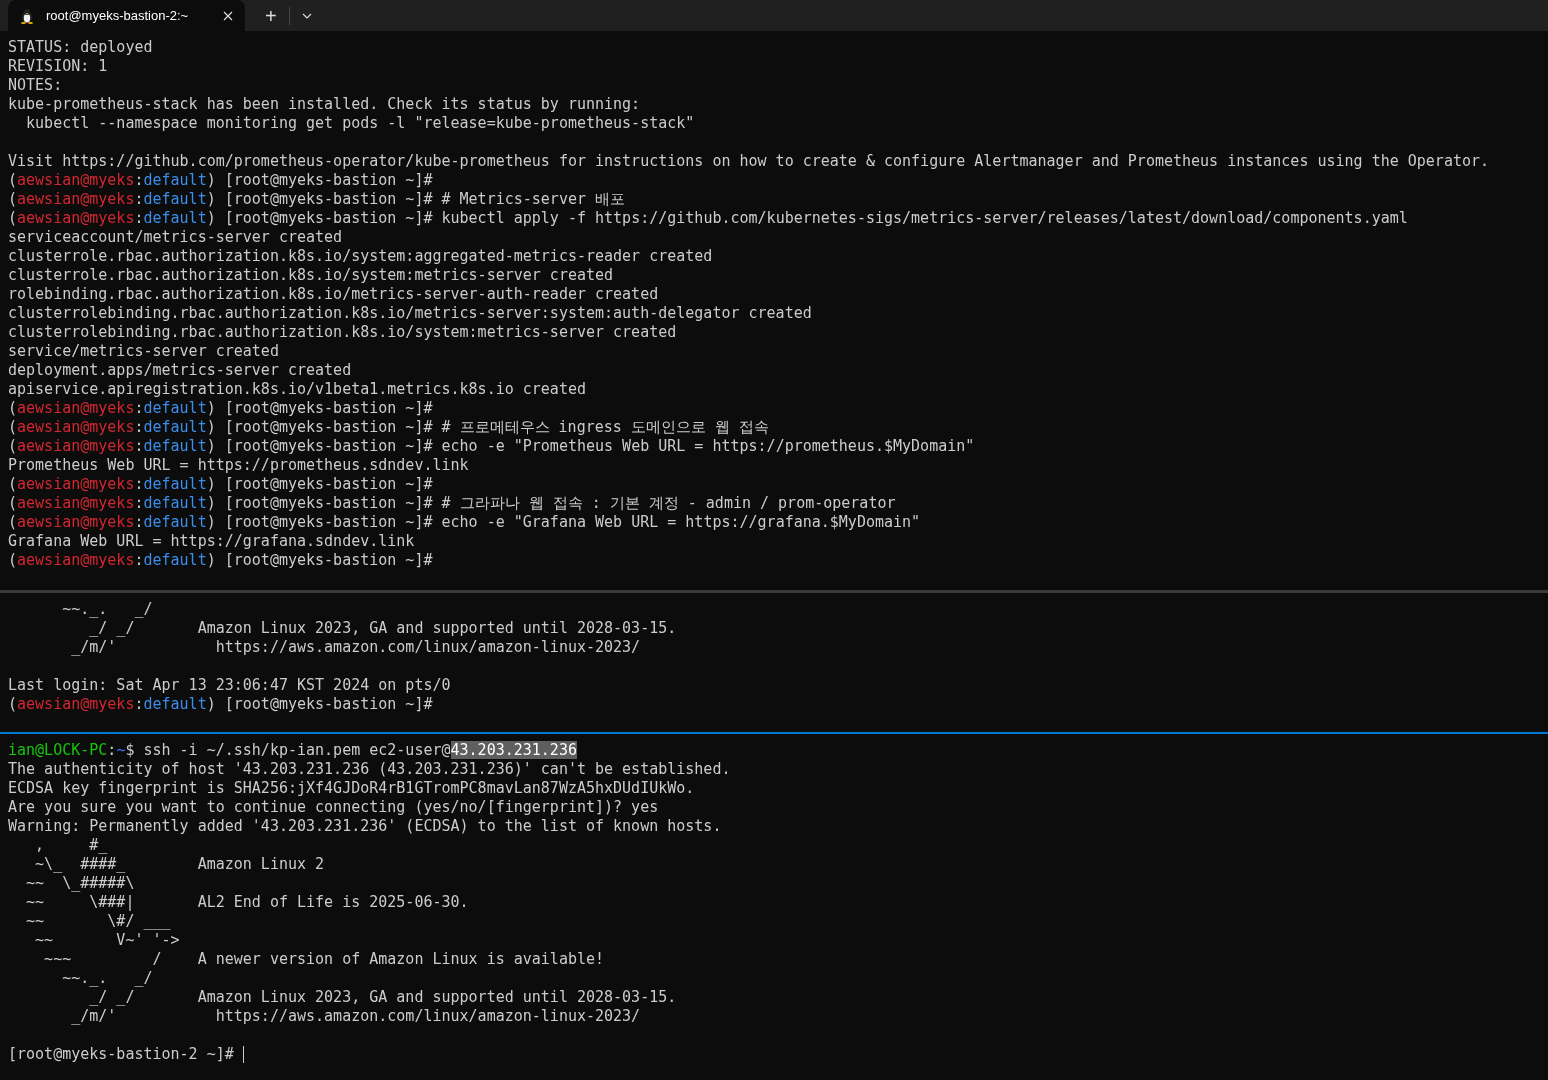  Describe the element at coordinates (238, 465) in the screenshot. I see `terminal-line: Prometheus Web URL = https://prometheus.sdndev.link` at that location.